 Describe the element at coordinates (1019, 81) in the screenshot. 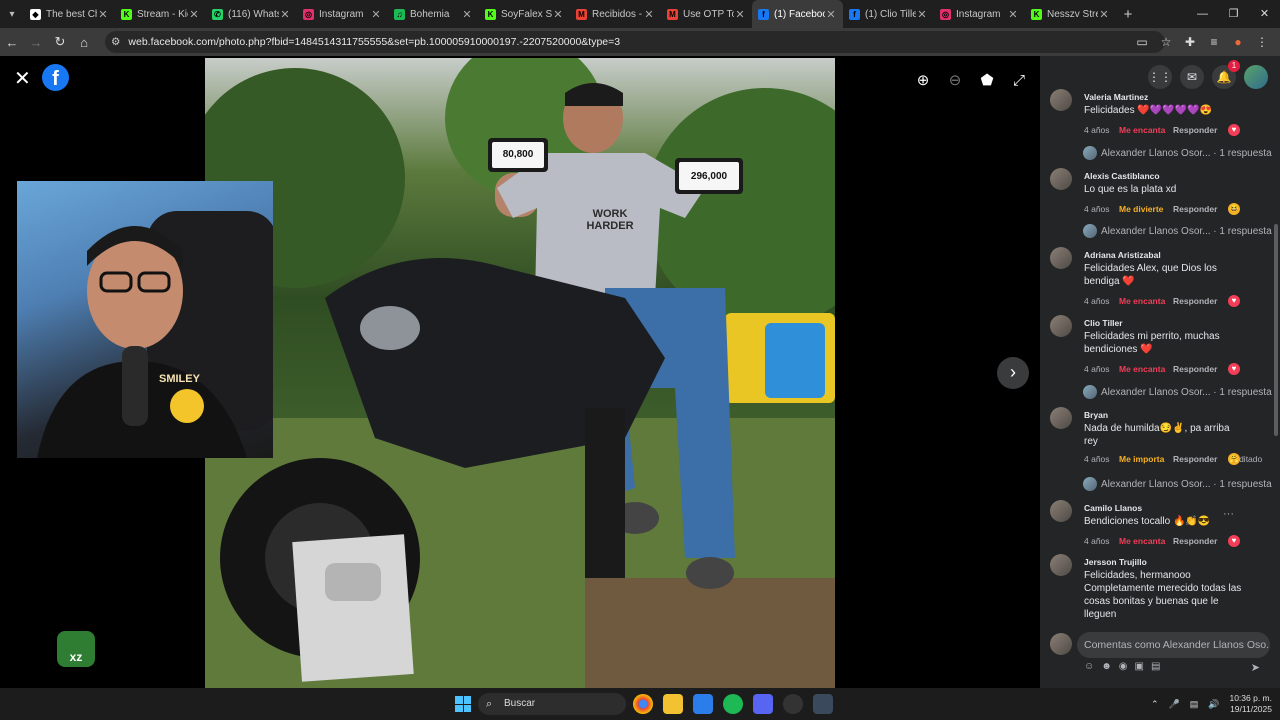

I see `fullscreen-icon: ⤢` at that location.